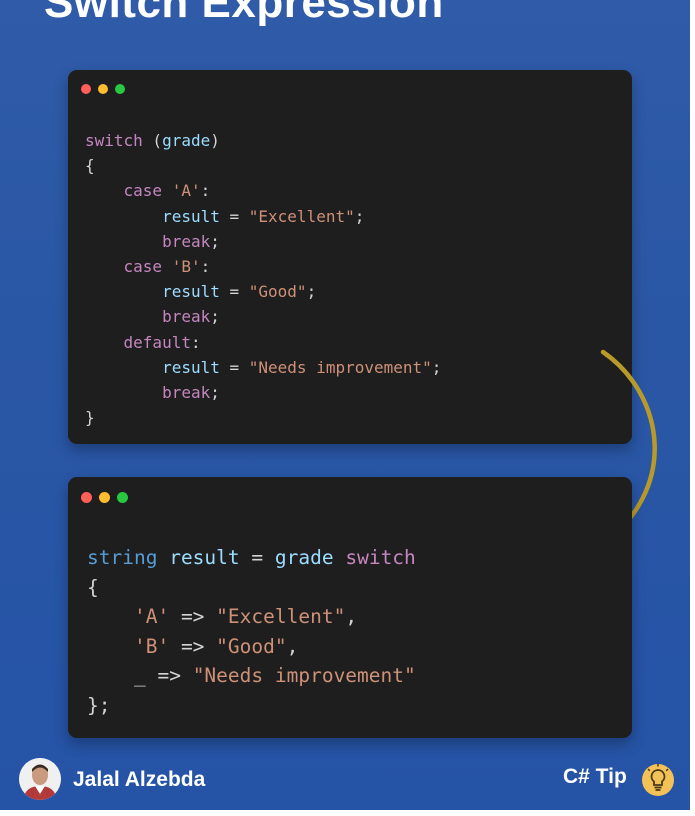  I want to click on code-line: 'A' => "Excellent",, so click(251, 617).